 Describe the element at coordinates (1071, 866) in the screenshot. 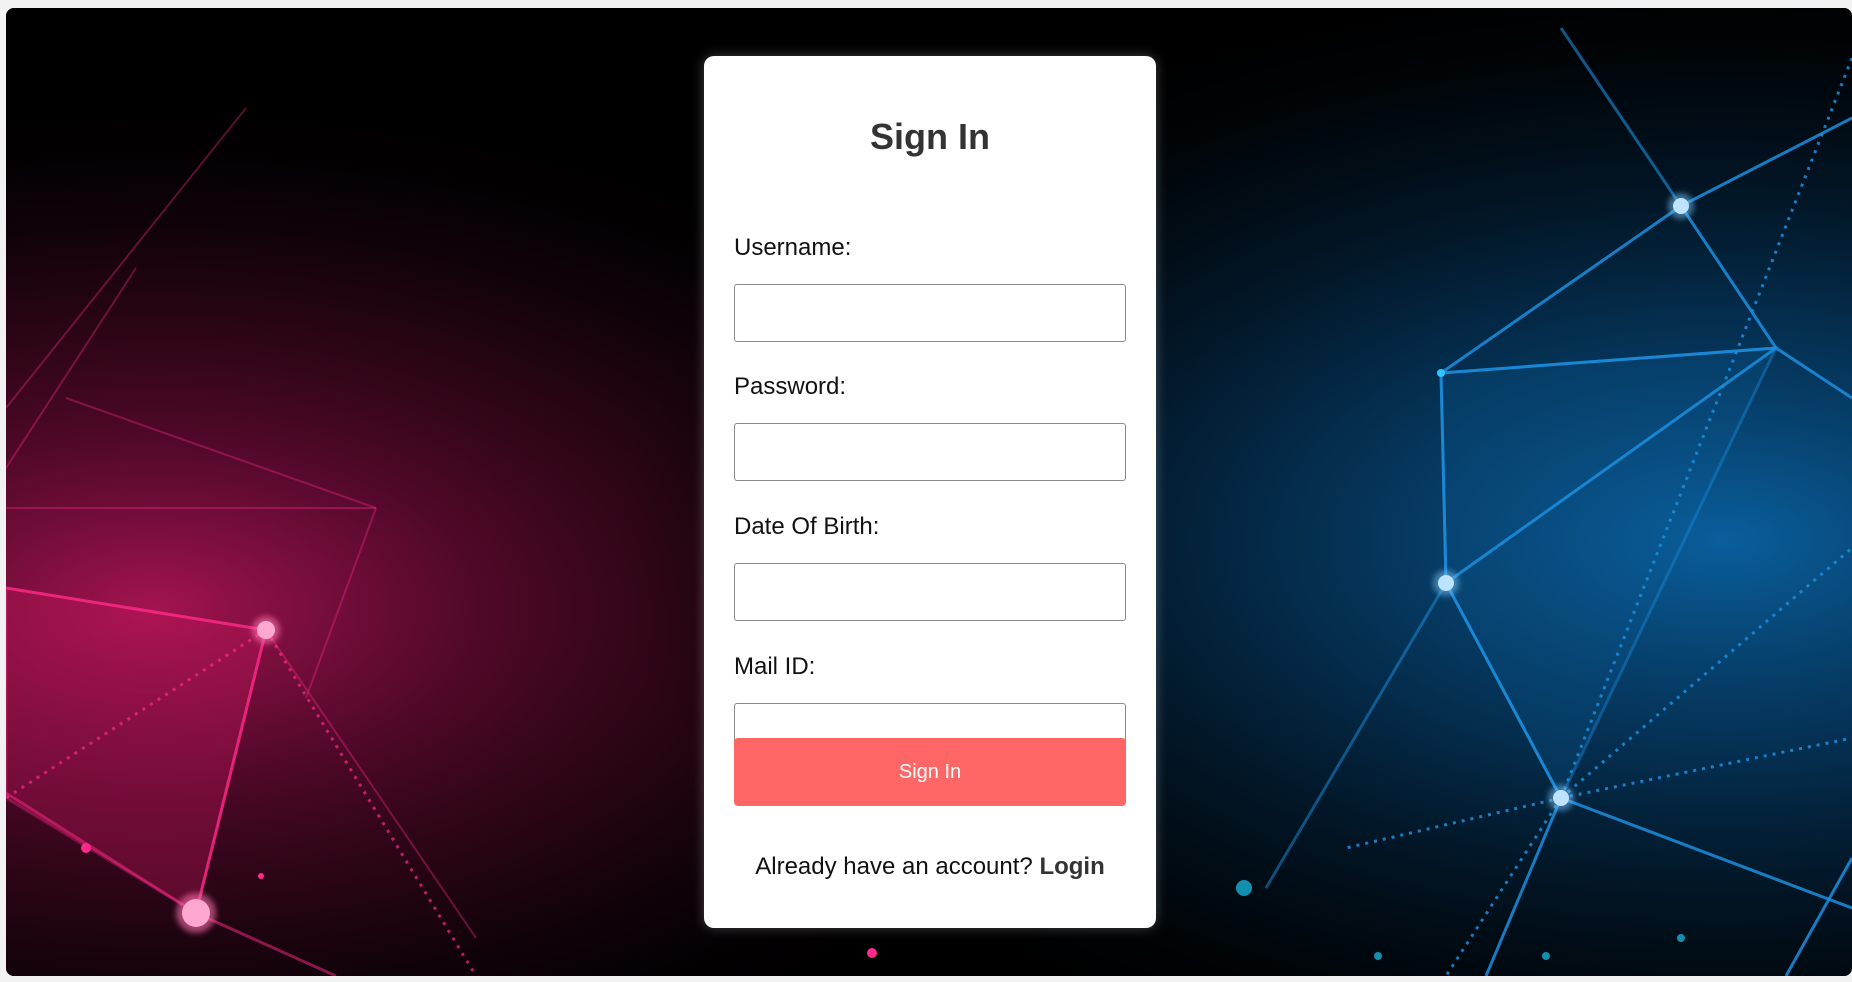

I see `login-link: Login` at that location.